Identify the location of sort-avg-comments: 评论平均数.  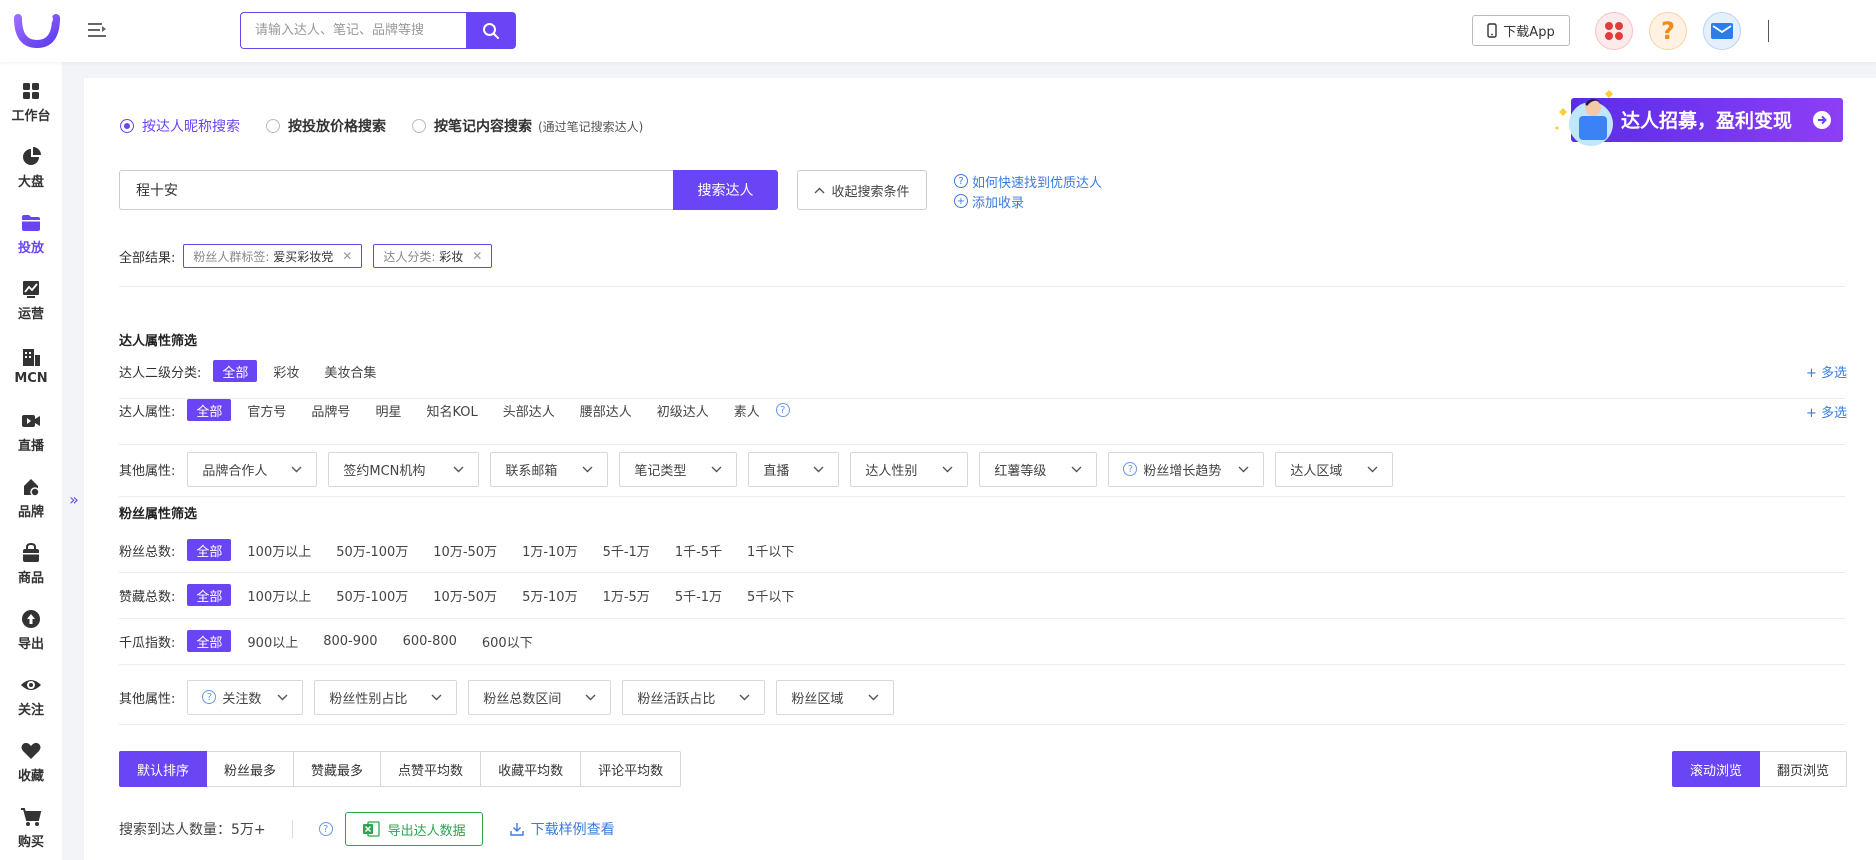
(631, 769).